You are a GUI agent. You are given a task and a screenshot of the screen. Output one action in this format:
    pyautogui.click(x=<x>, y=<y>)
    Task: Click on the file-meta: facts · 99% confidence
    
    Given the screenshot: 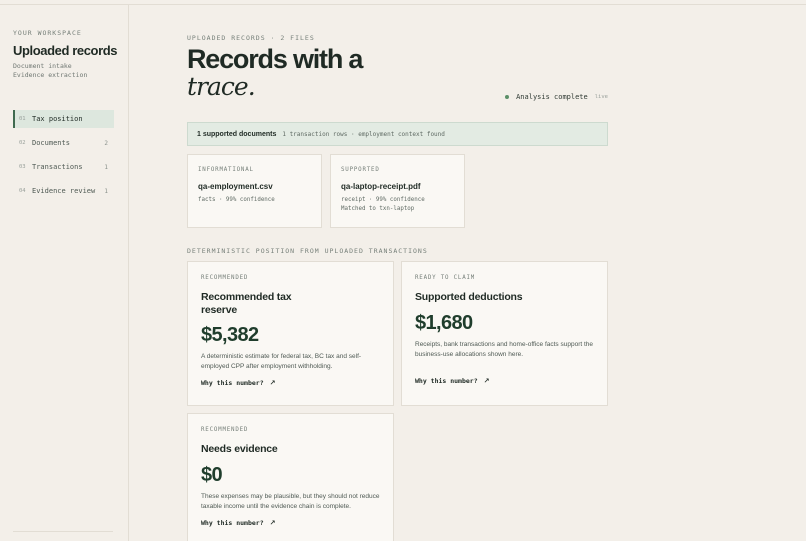 What is the action you would take?
    pyautogui.click(x=236, y=200)
    